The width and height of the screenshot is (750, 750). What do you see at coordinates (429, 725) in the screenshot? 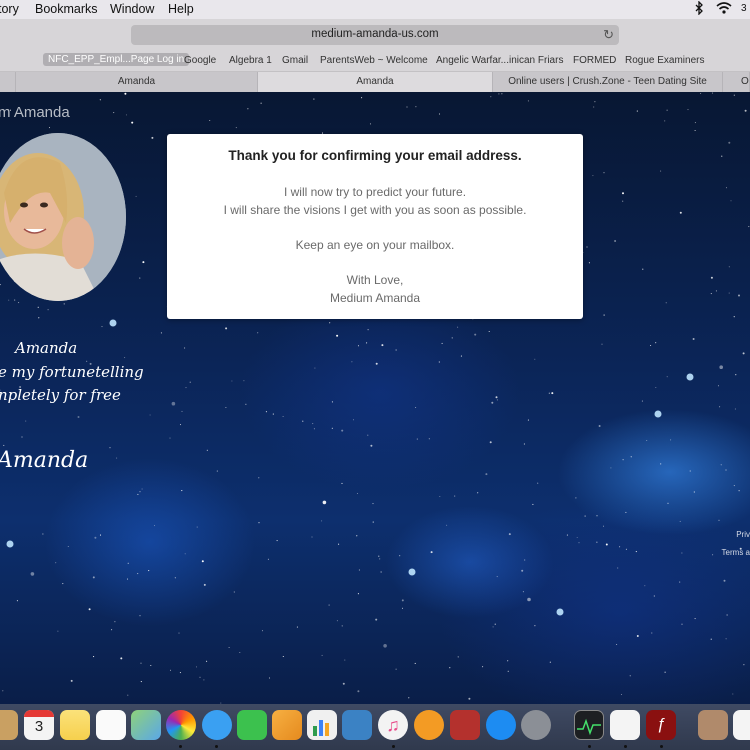
I see `ibooks-icon` at bounding box center [429, 725].